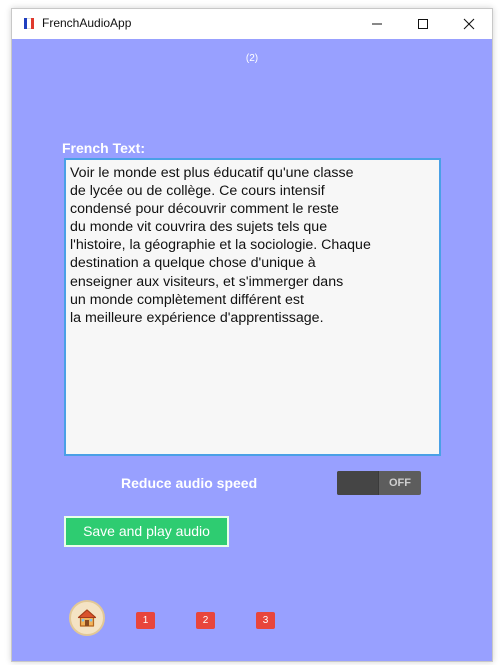 The image size is (504, 665). I want to click on close-icon, so click(469, 24).